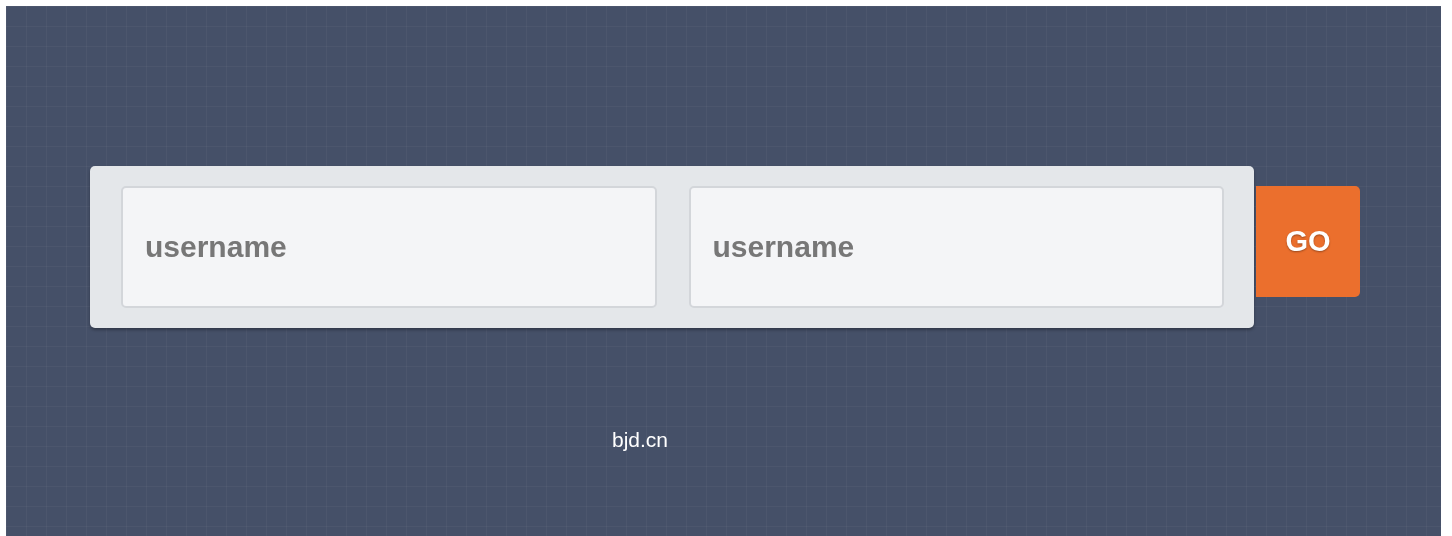 The width and height of the screenshot is (1452, 536). What do you see at coordinates (1308, 241) in the screenshot?
I see `go-button: GO` at bounding box center [1308, 241].